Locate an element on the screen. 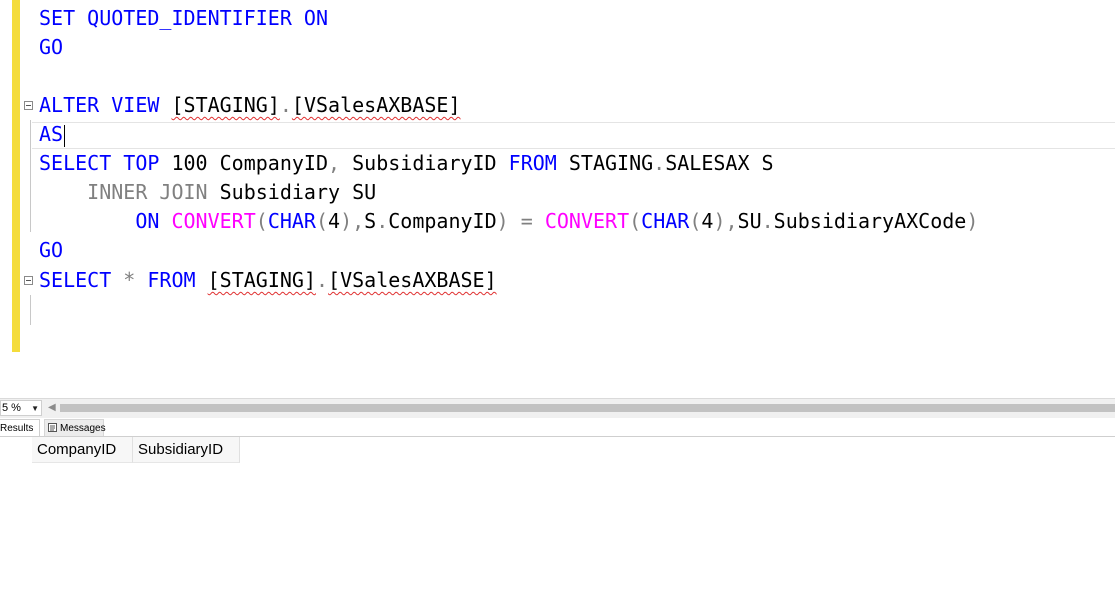 The image size is (1115, 610). column-header-companyid: CompanyID is located at coordinates (82, 450).